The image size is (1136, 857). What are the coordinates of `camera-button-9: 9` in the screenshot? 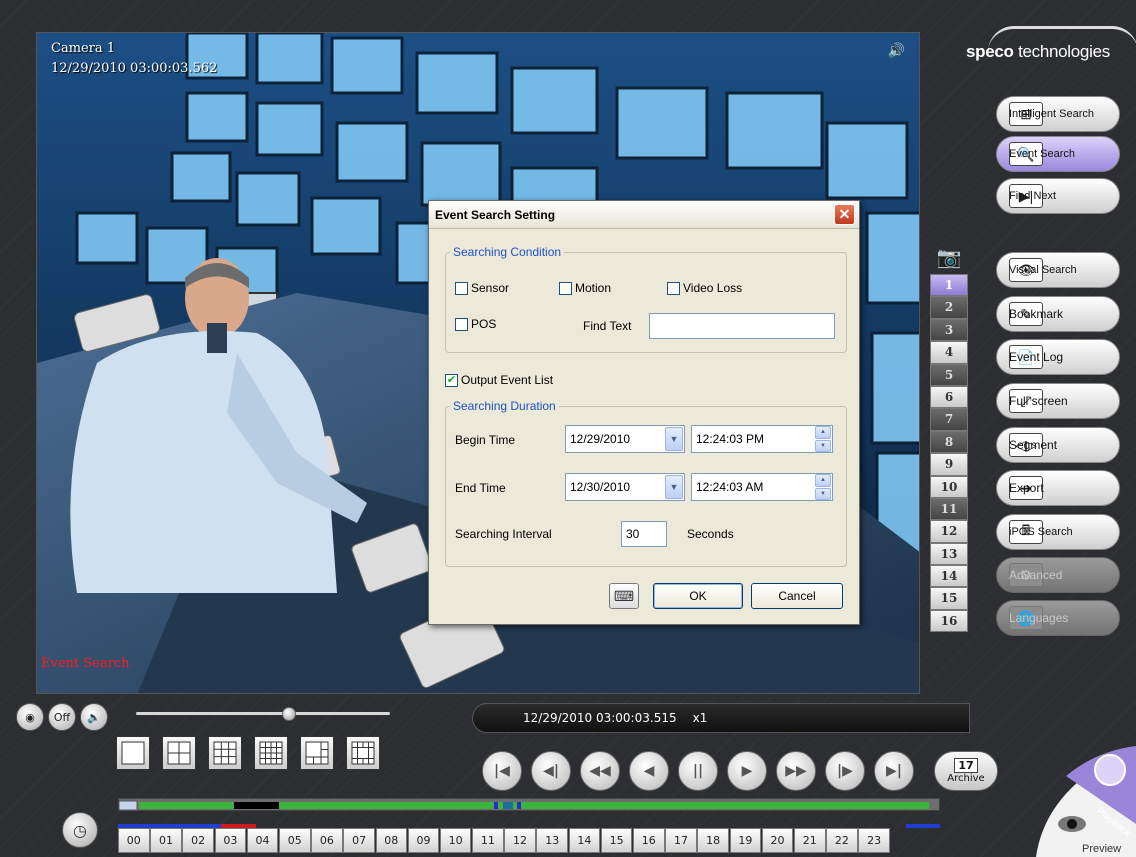 It's located at (949, 464).